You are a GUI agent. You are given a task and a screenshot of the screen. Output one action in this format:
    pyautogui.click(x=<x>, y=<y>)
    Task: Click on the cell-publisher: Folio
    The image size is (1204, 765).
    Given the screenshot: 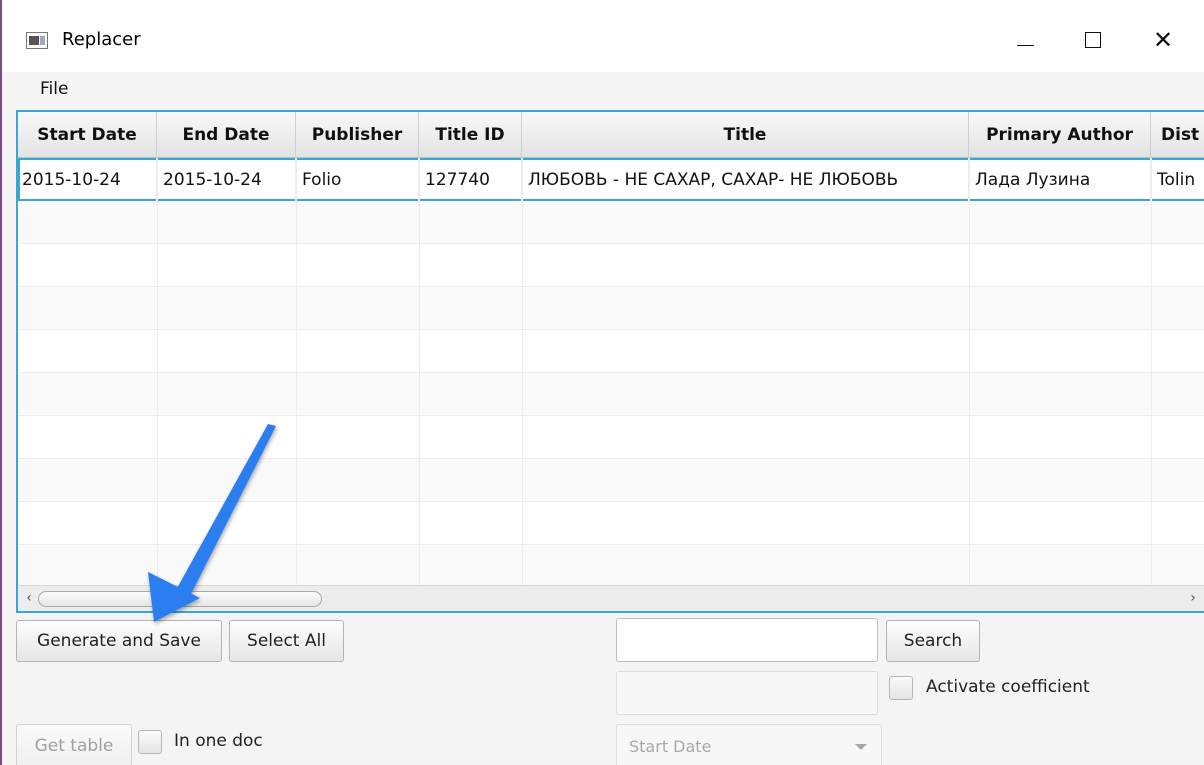 What is the action you would take?
    pyautogui.click(x=357, y=179)
    